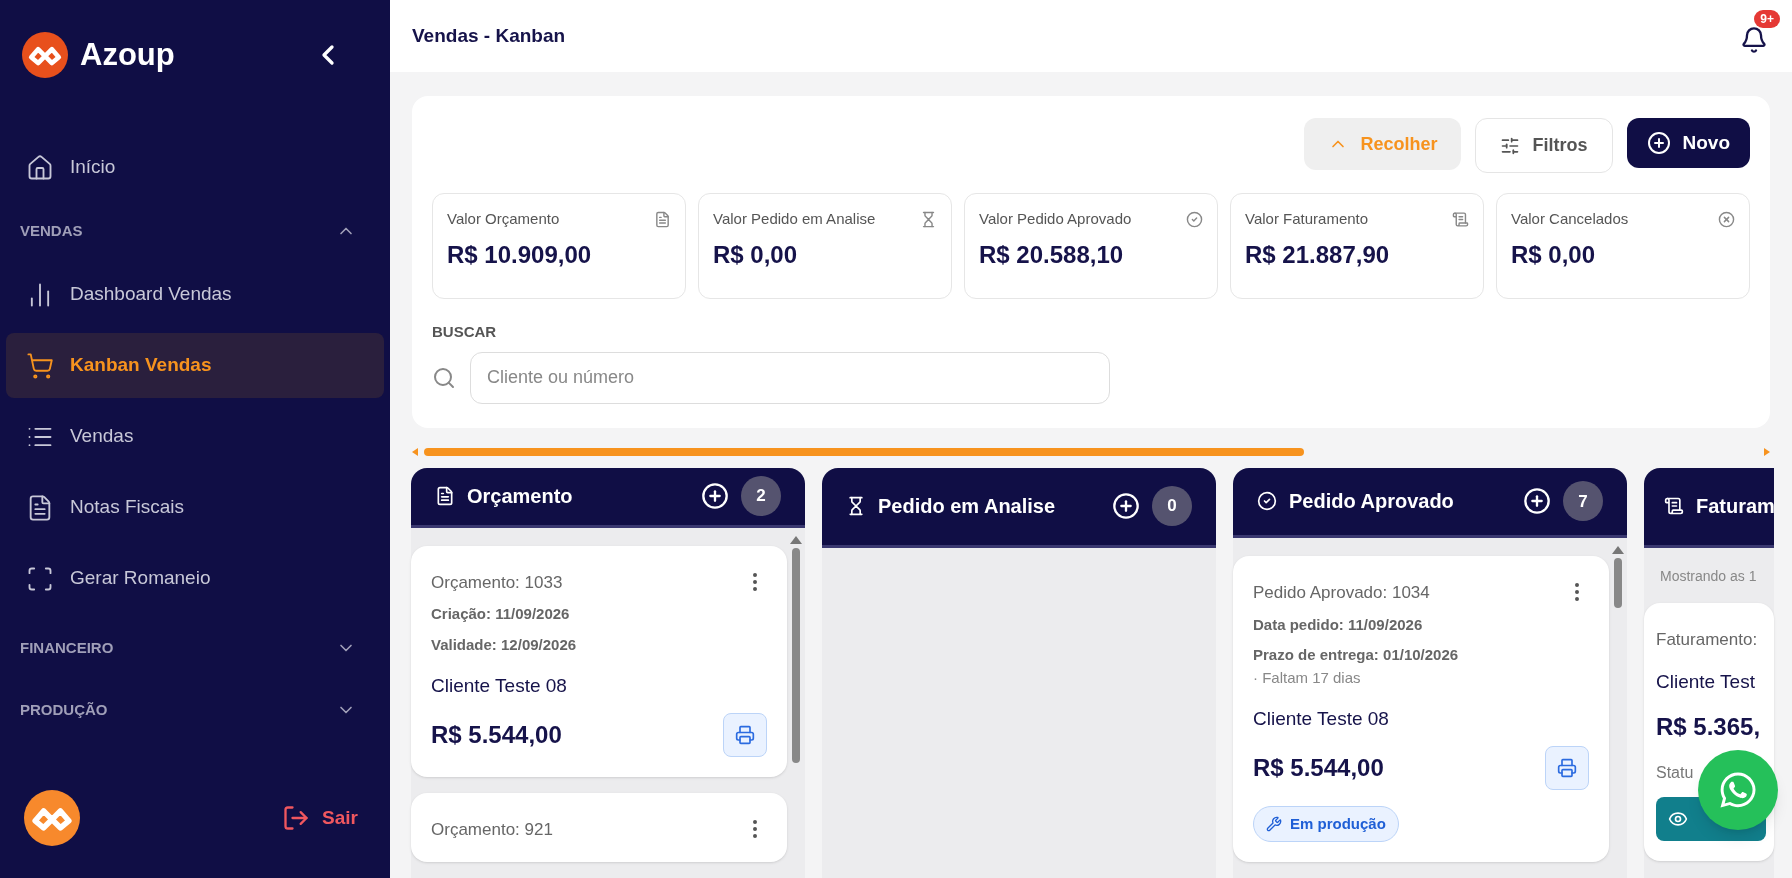 This screenshot has width=1792, height=878. What do you see at coordinates (794, 219) in the screenshot?
I see `summary-label: Valor Pedido em Analise` at bounding box center [794, 219].